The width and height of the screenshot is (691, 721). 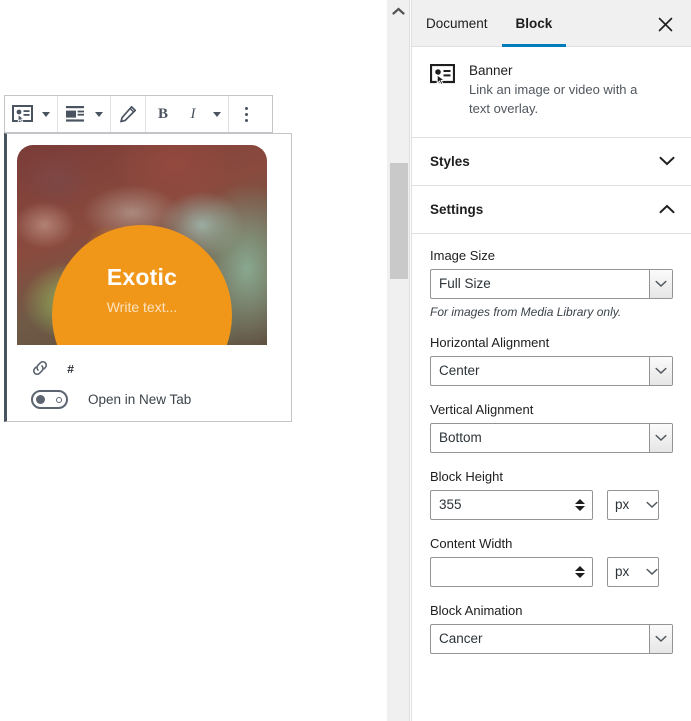 I want to click on block-toolbar: B I, so click(x=138, y=114).